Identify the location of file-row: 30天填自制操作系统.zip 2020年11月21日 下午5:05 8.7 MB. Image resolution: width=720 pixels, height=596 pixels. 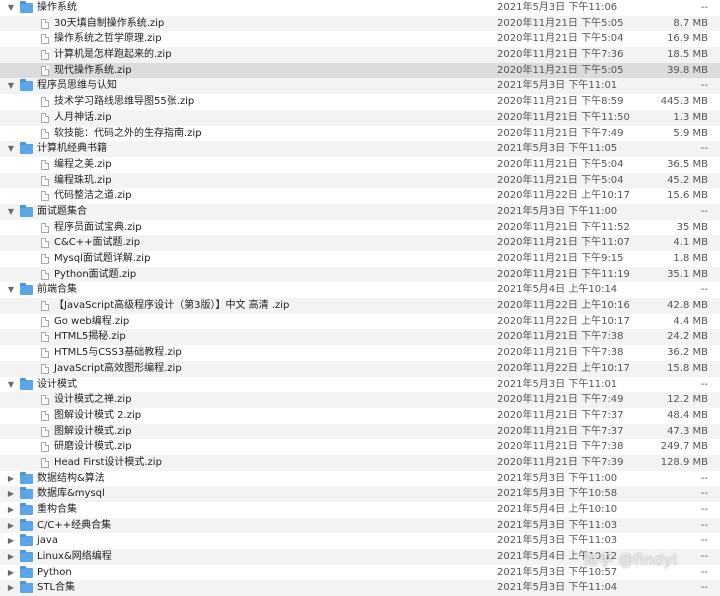
(360, 23).